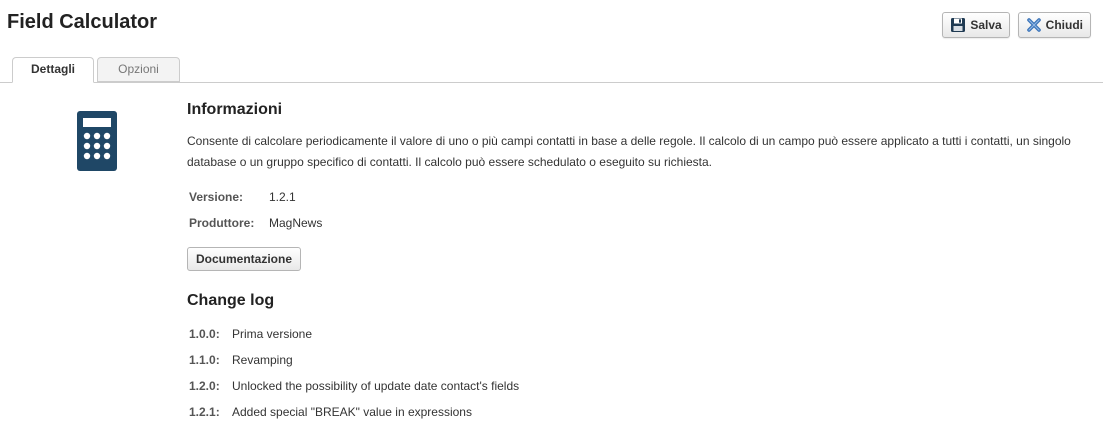  What do you see at coordinates (1034, 25) in the screenshot?
I see `close-x-icon` at bounding box center [1034, 25].